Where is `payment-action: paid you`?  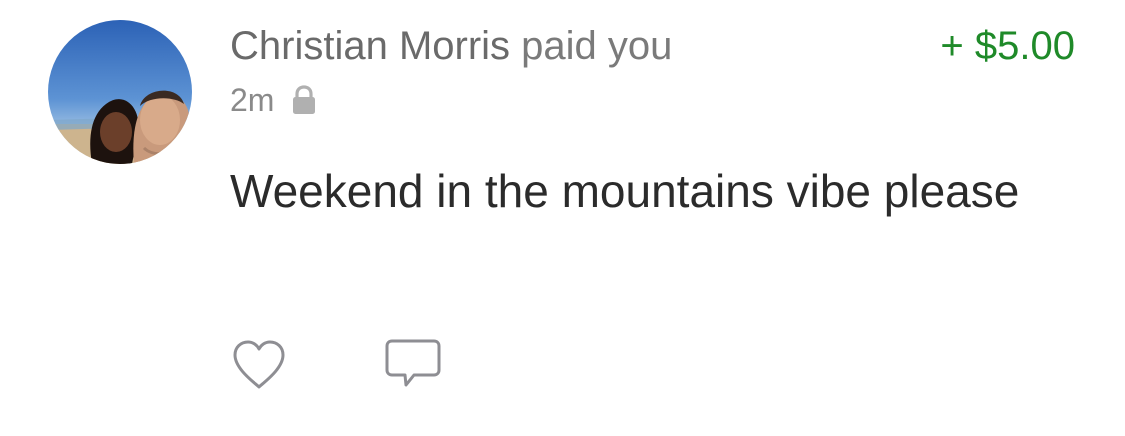 payment-action: paid you is located at coordinates (597, 46).